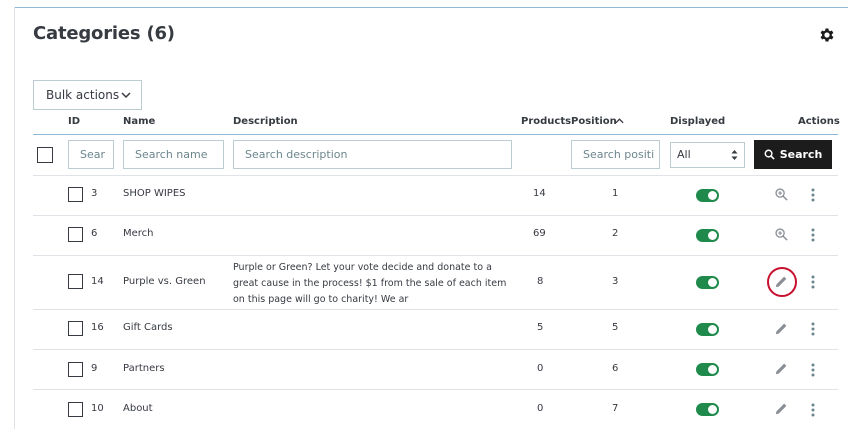  I want to click on page-title: Categories (6), so click(104, 33).